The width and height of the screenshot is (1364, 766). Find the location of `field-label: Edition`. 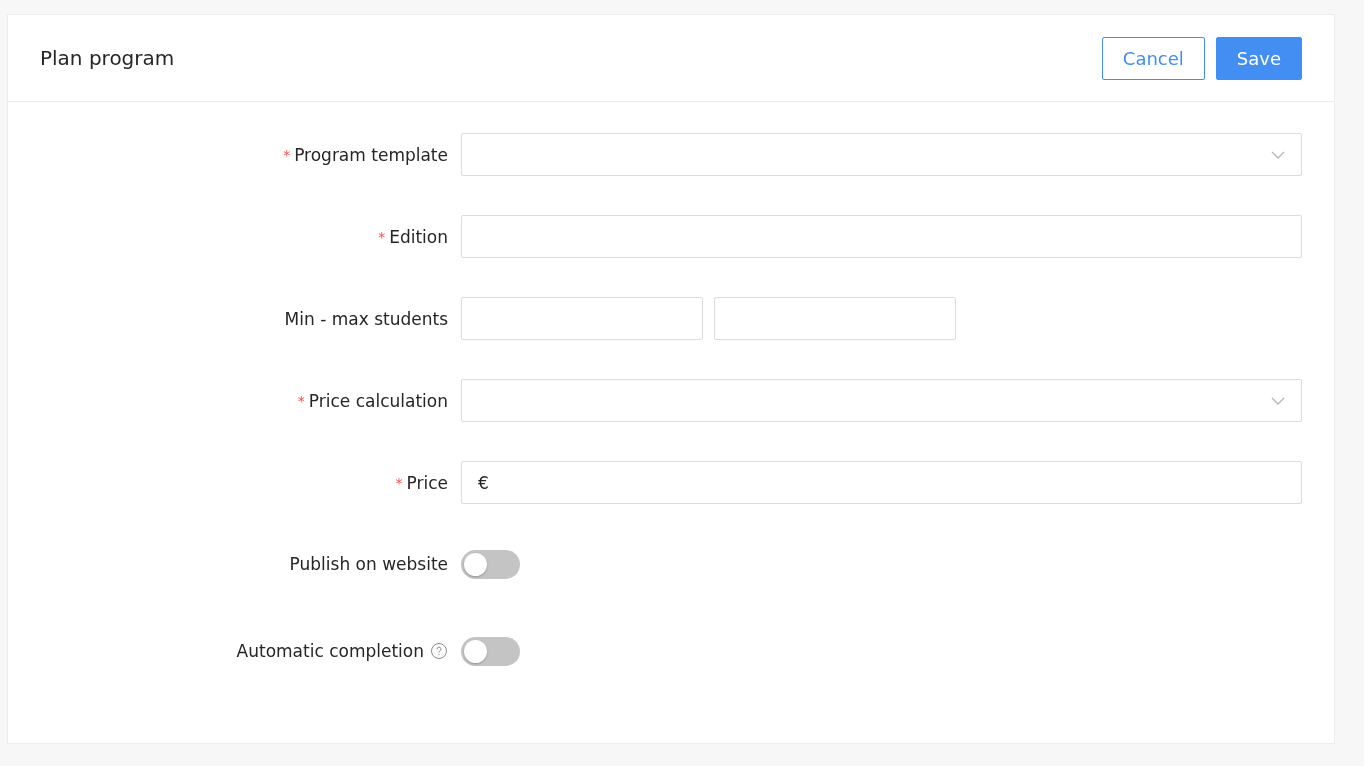

field-label: Edition is located at coordinates (418, 236).